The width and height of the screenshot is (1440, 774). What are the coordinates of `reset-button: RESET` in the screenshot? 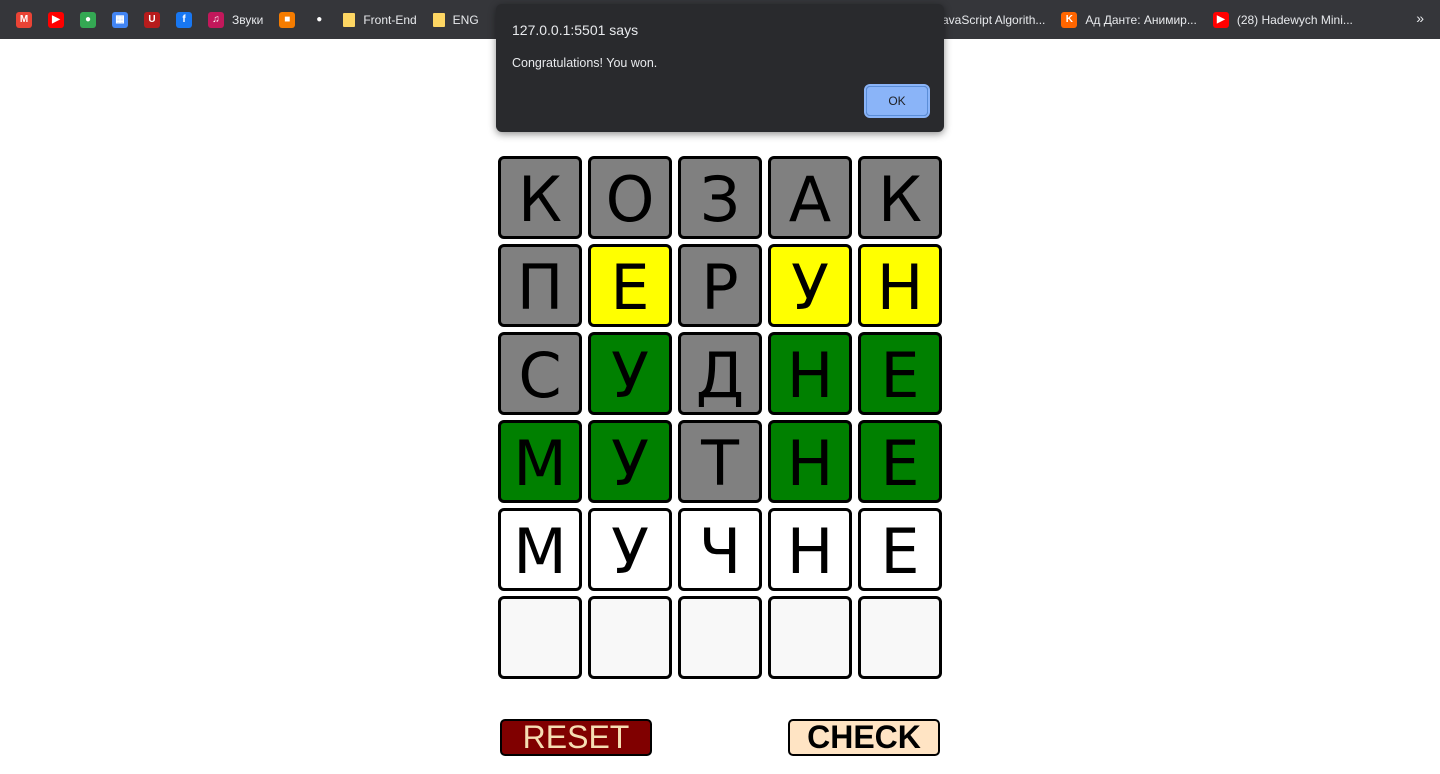 It's located at (576, 737).